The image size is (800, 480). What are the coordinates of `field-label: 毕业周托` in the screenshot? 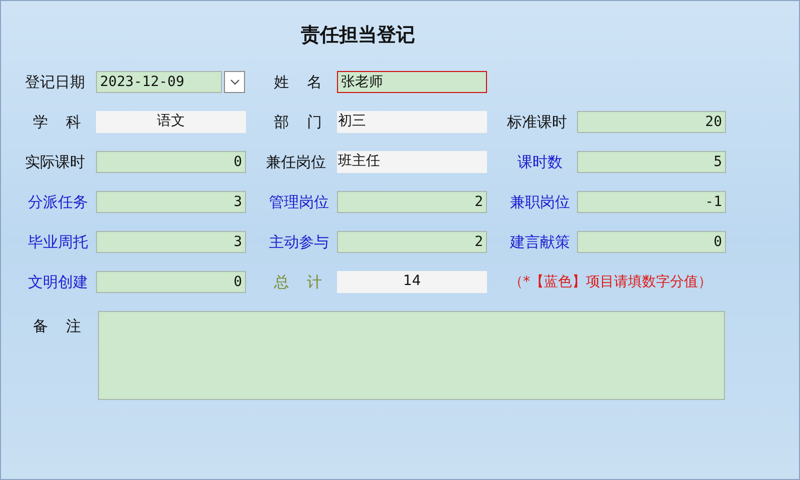 It's located at (58, 242).